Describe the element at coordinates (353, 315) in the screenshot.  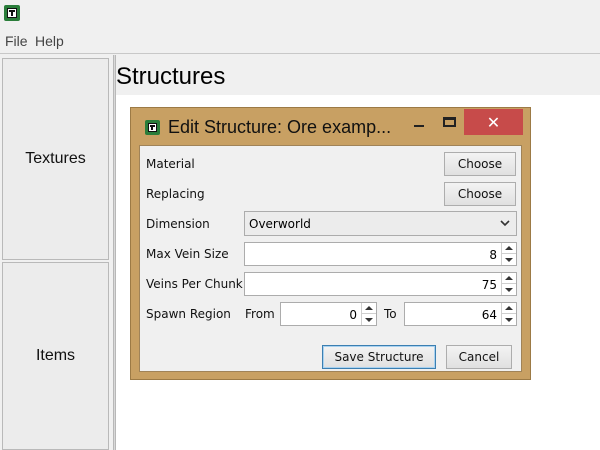
I see `spawn-from-value: 0` at that location.